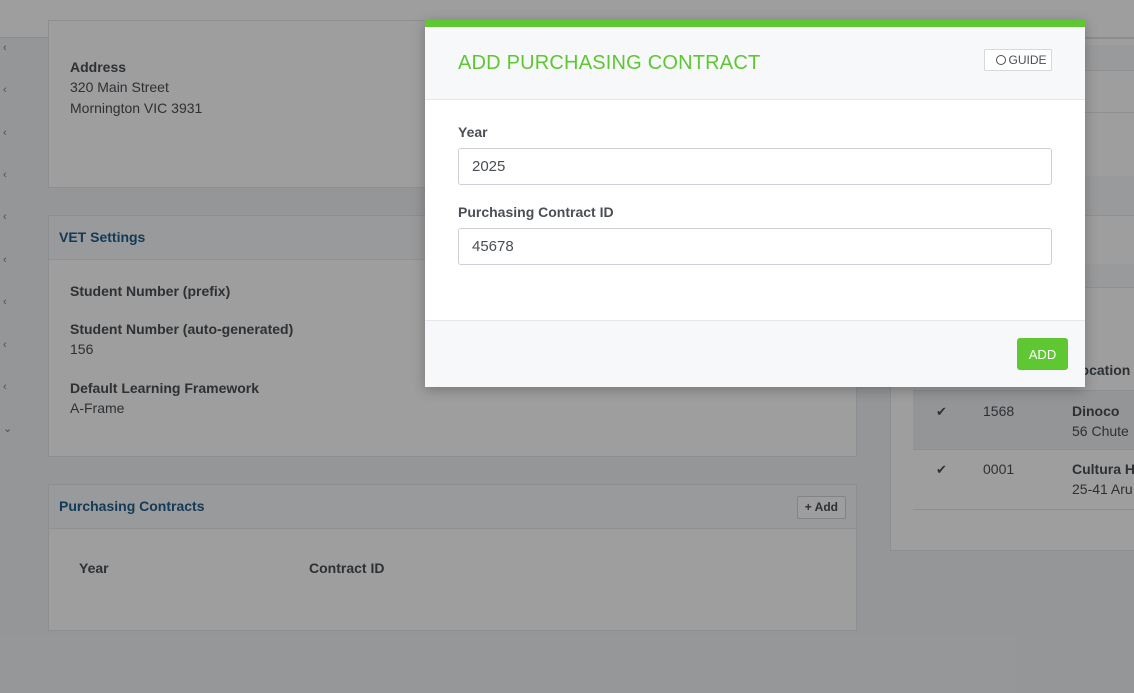 Image resolution: width=1134 pixels, height=693 pixels. What do you see at coordinates (1001, 60) in the screenshot?
I see `circle-icon` at bounding box center [1001, 60].